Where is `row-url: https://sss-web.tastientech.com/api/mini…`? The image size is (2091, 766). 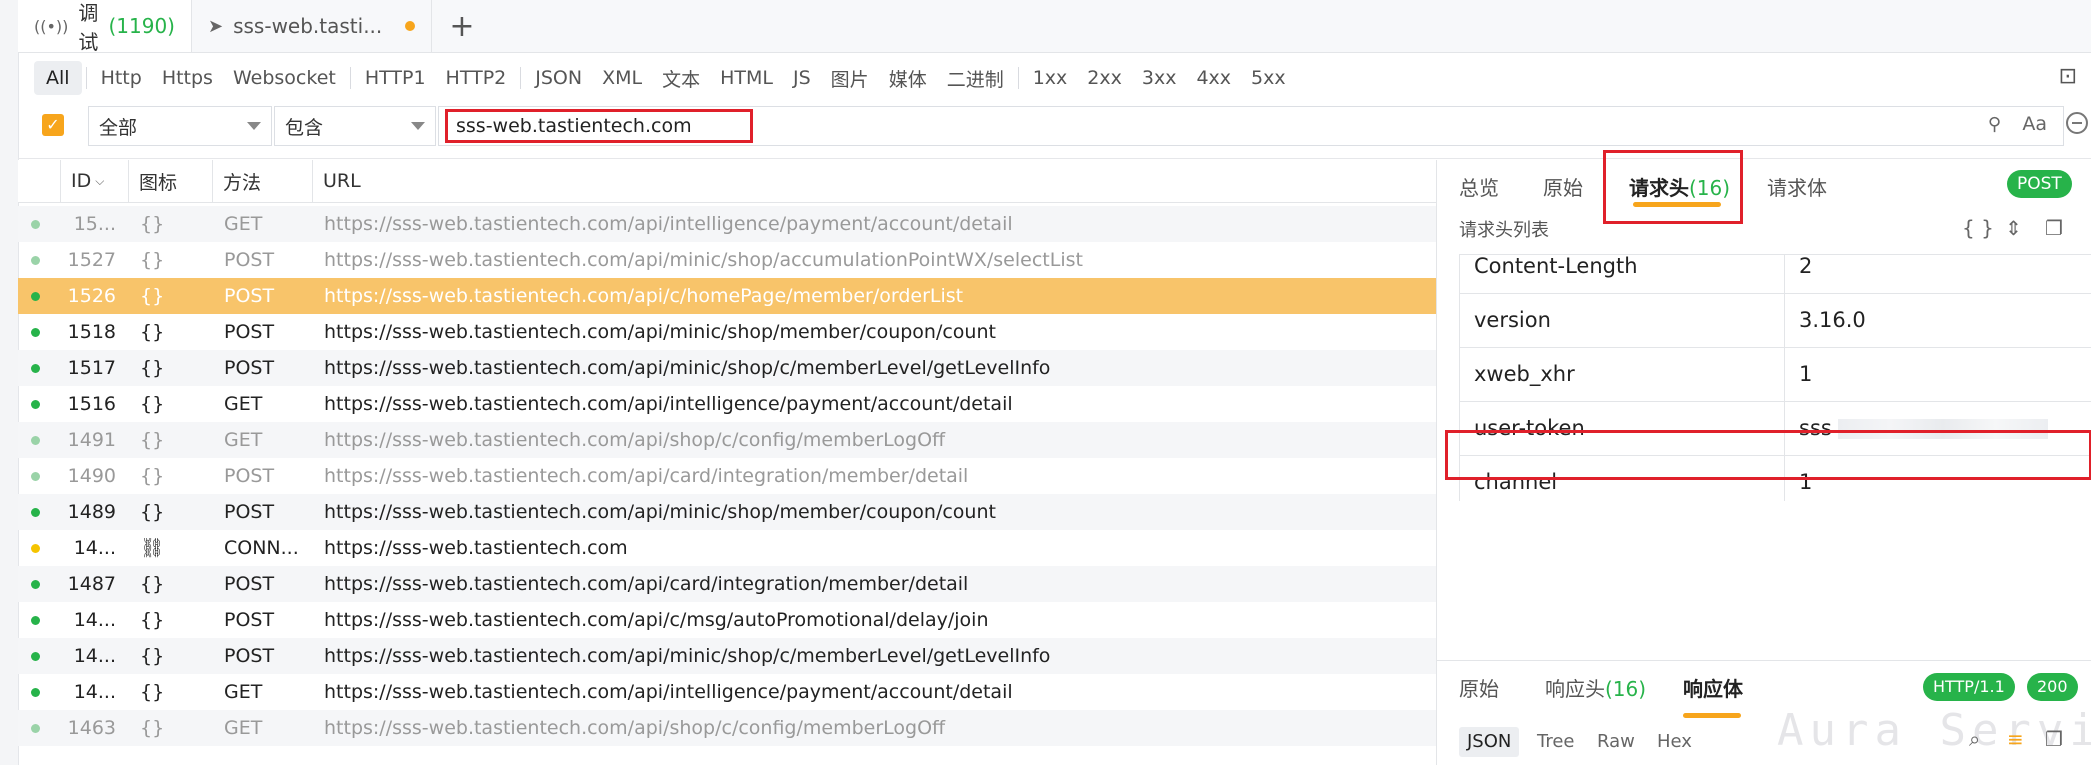
row-url: https://sss-web.tastientech.com/api/mini… is located at coordinates (703, 260).